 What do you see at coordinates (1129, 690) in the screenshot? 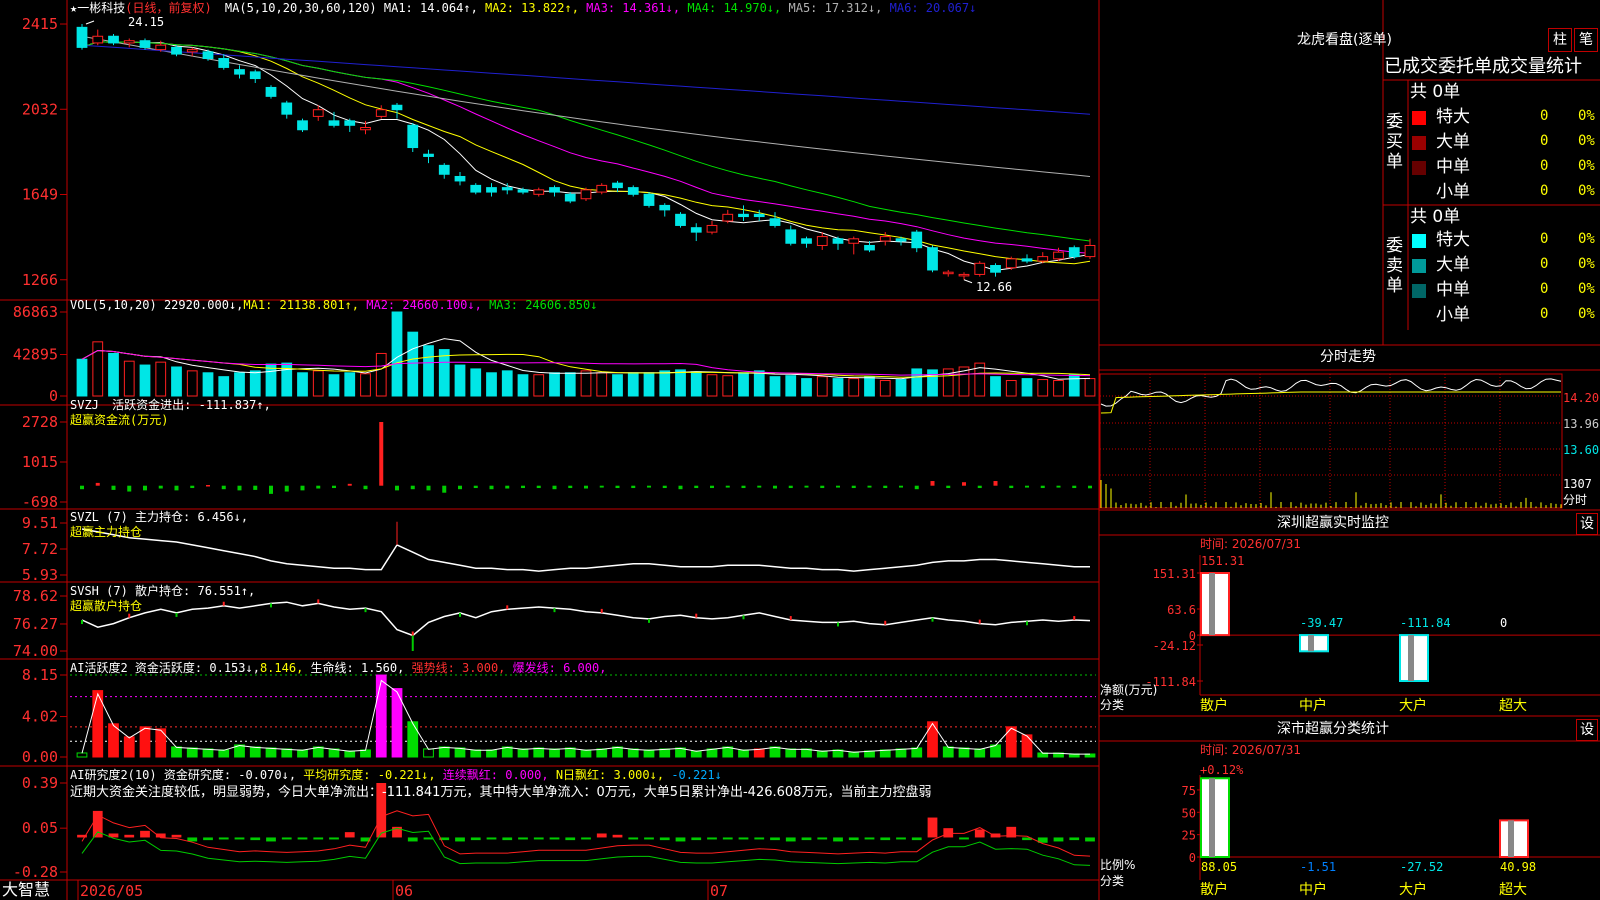
I see `sz-ylabel: 净额(万元)` at bounding box center [1129, 690].